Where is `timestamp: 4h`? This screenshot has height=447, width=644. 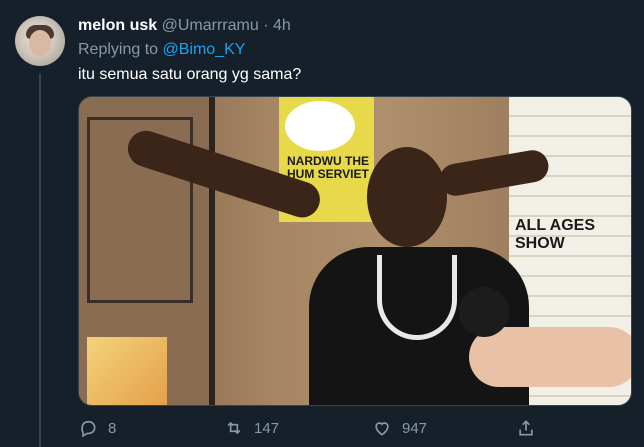 timestamp: 4h is located at coordinates (282, 25).